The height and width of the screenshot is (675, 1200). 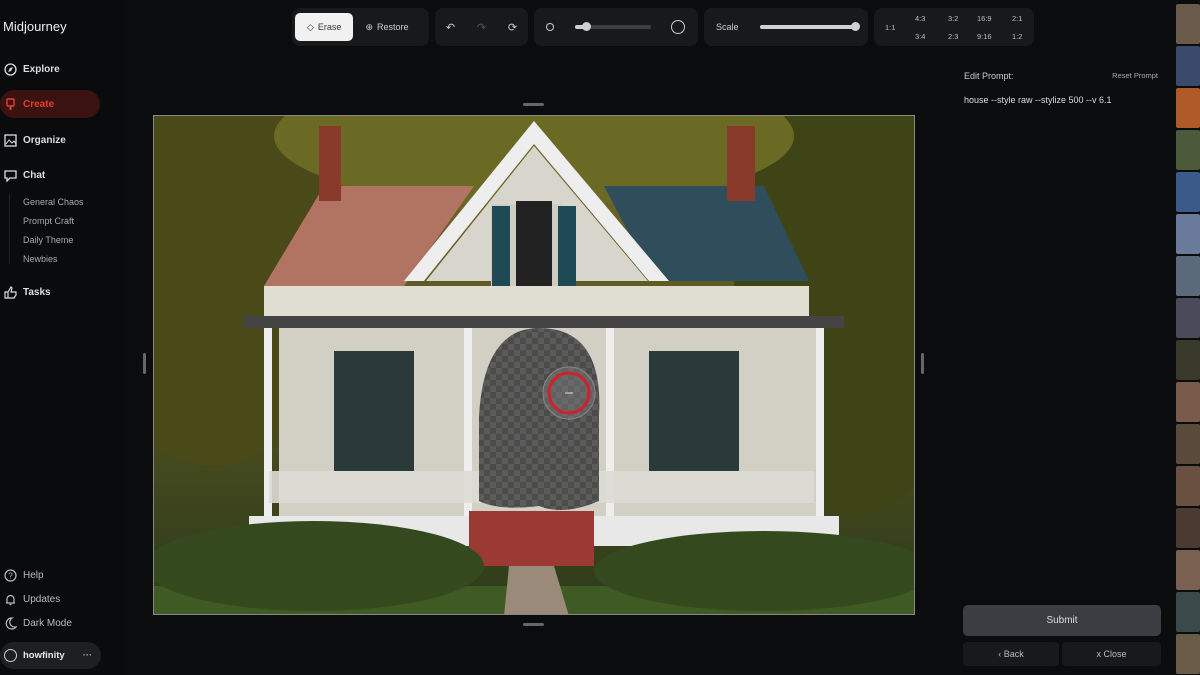 I want to click on sidebar-item-organize: Organize, so click(x=50, y=140).